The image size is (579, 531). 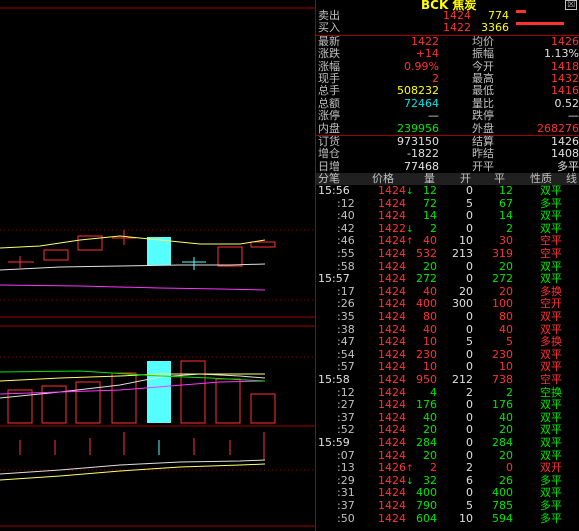 I want to click on orderbook: 卖出 1424 774 买入 1422 3366, so click(x=447, y=22).